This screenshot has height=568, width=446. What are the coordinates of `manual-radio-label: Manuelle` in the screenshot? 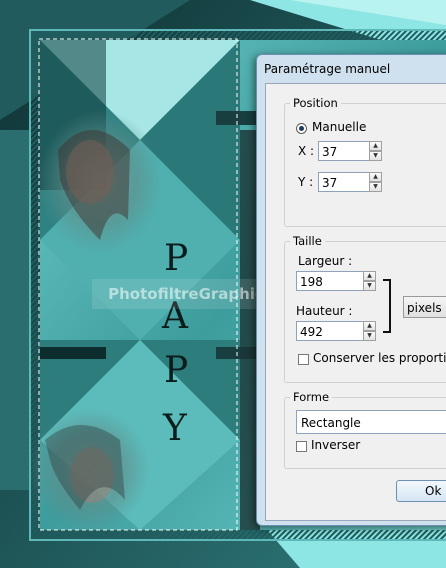 It's located at (339, 127).